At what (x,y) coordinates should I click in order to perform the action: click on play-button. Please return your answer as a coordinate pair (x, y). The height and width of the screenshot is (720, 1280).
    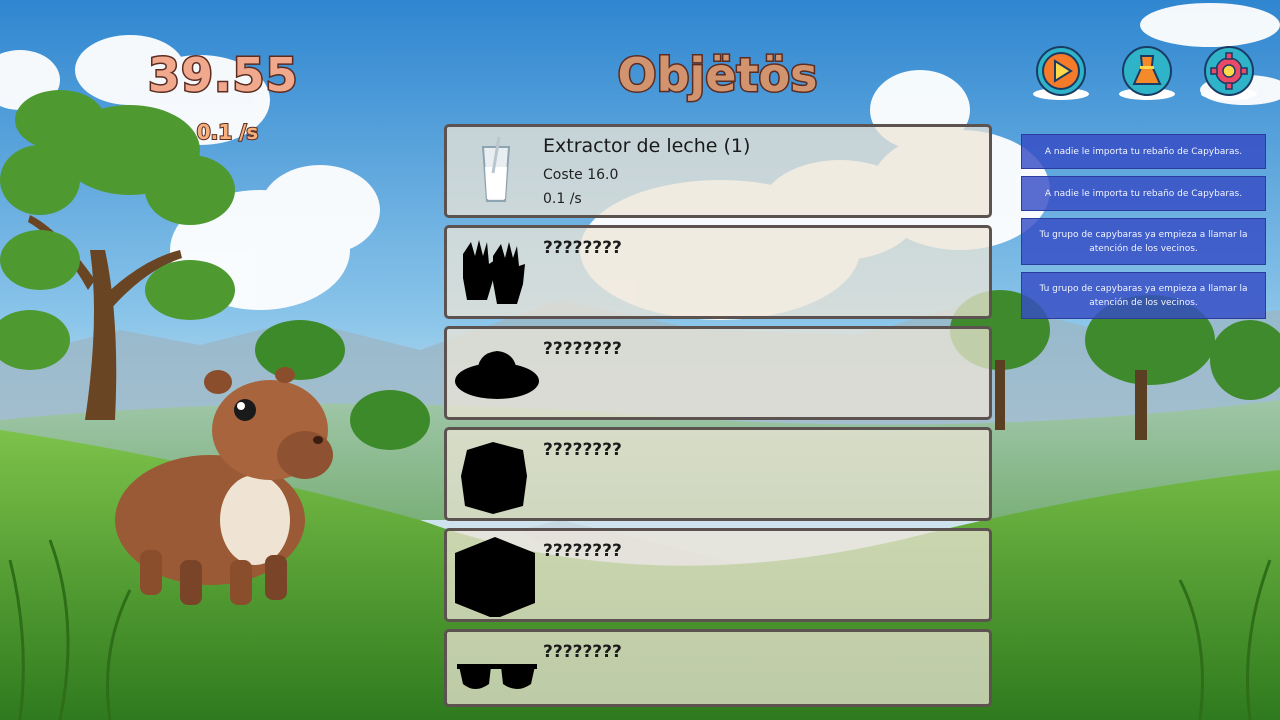
    Looking at the image, I should click on (1061, 73).